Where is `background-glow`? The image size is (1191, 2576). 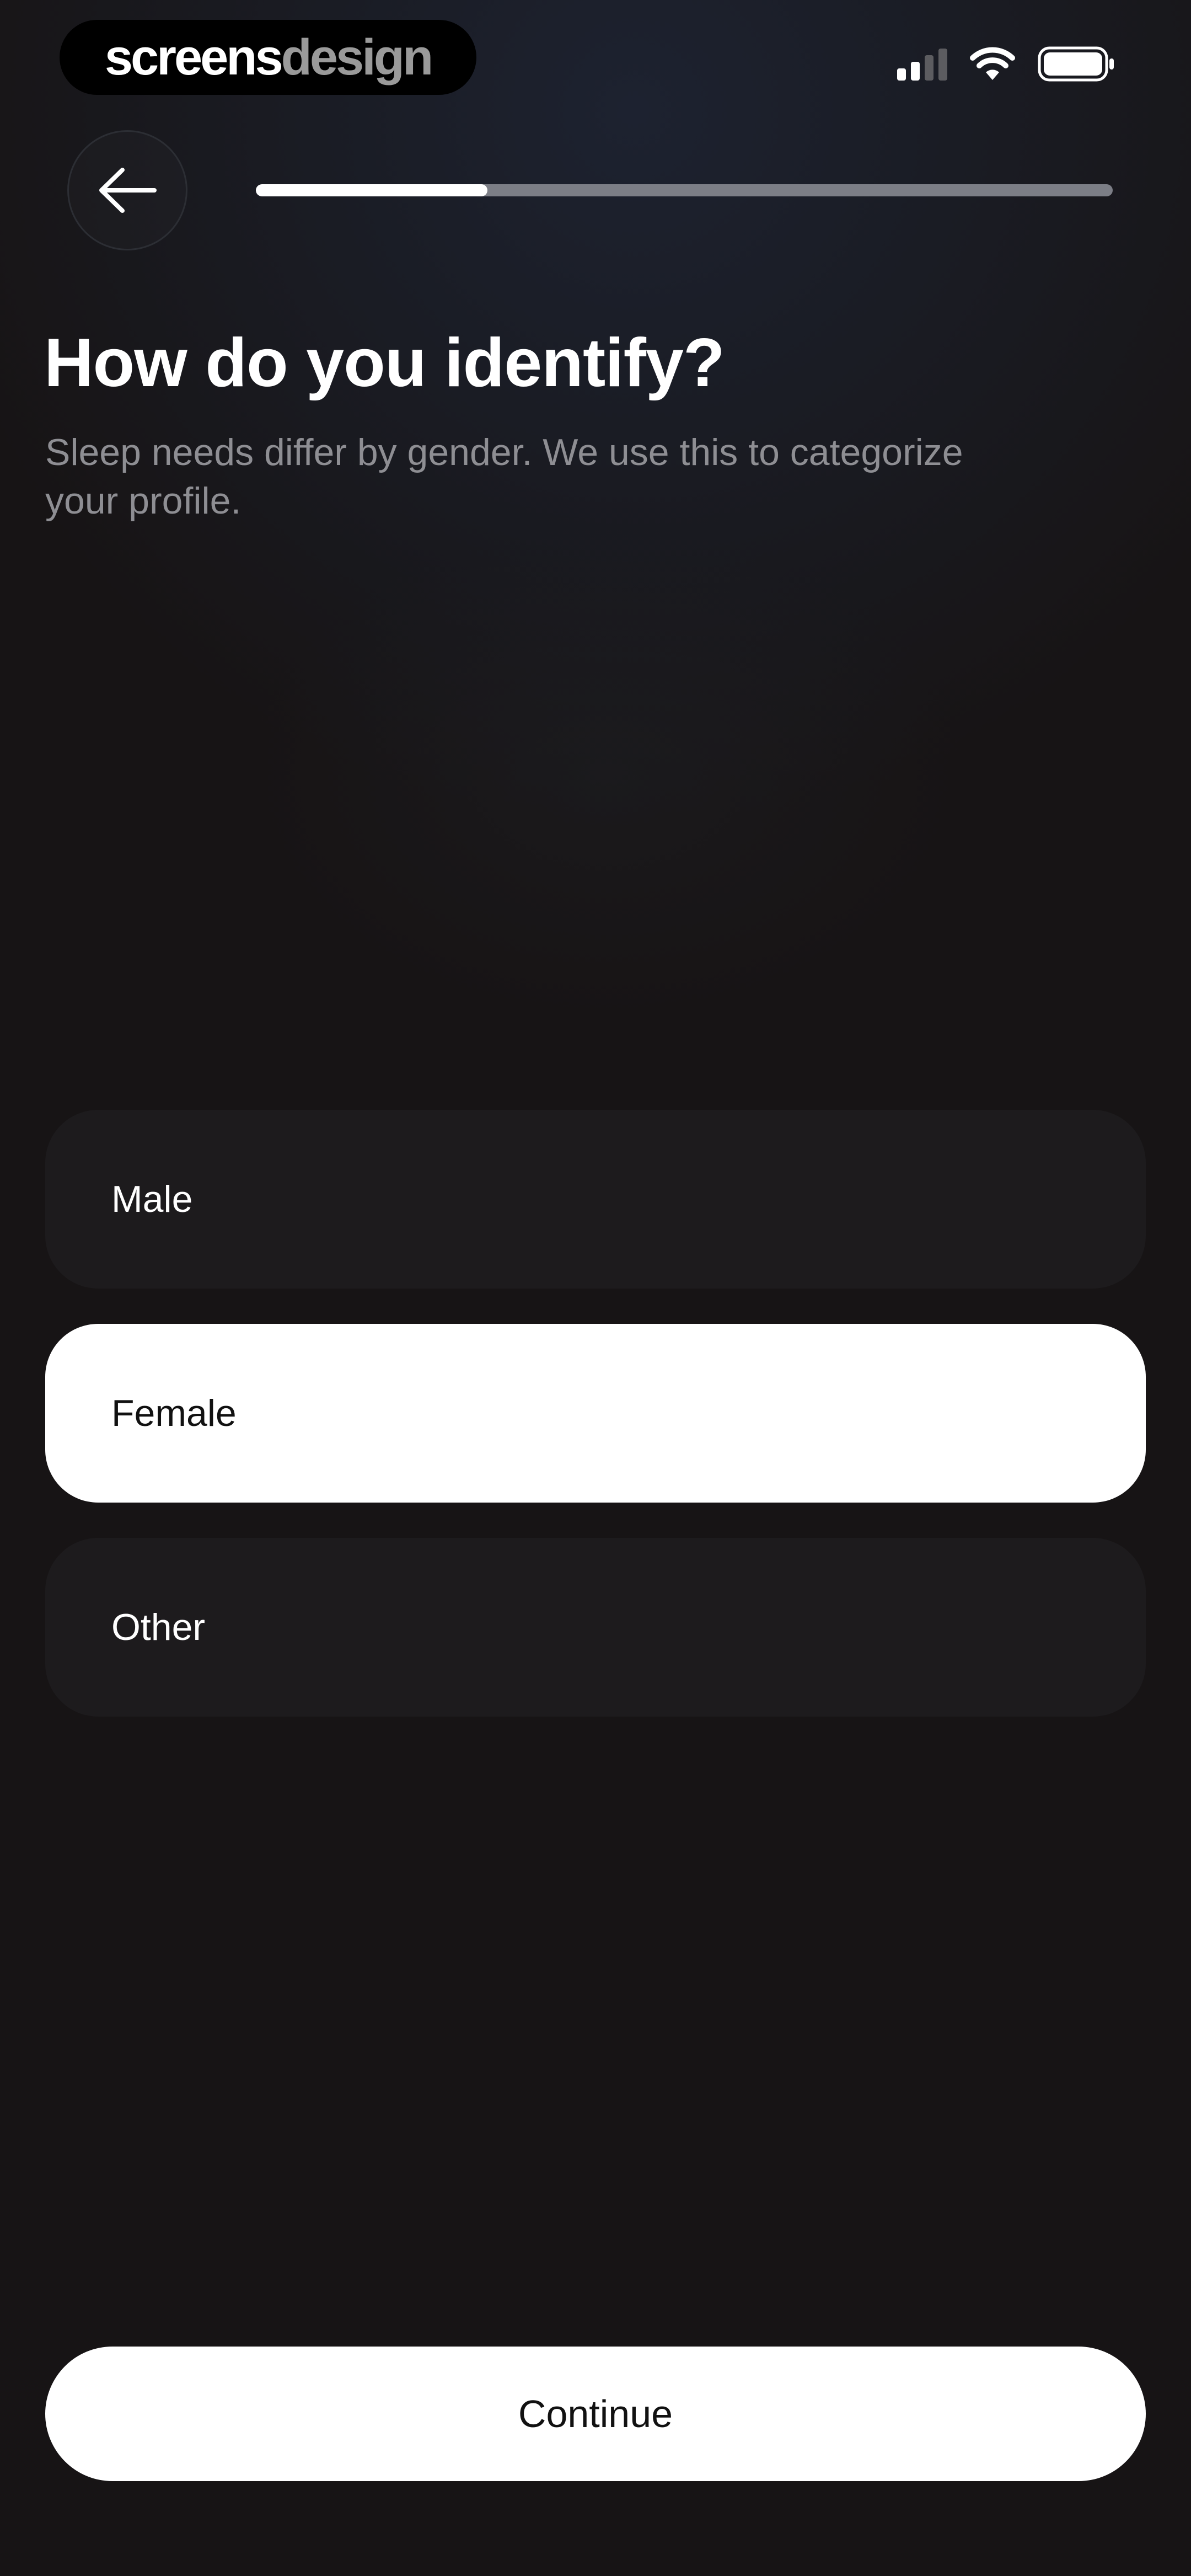
background-glow is located at coordinates (606, 772).